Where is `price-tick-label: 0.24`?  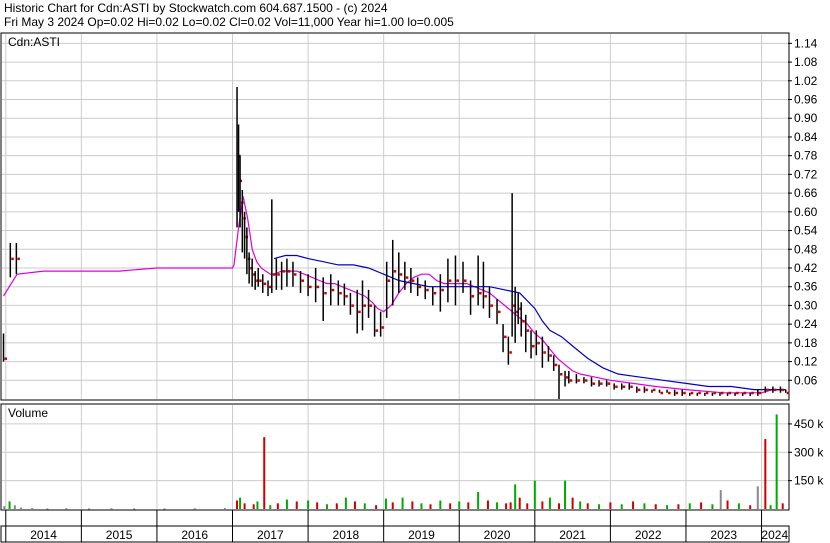
price-tick-label: 0.24 is located at coordinates (806, 324).